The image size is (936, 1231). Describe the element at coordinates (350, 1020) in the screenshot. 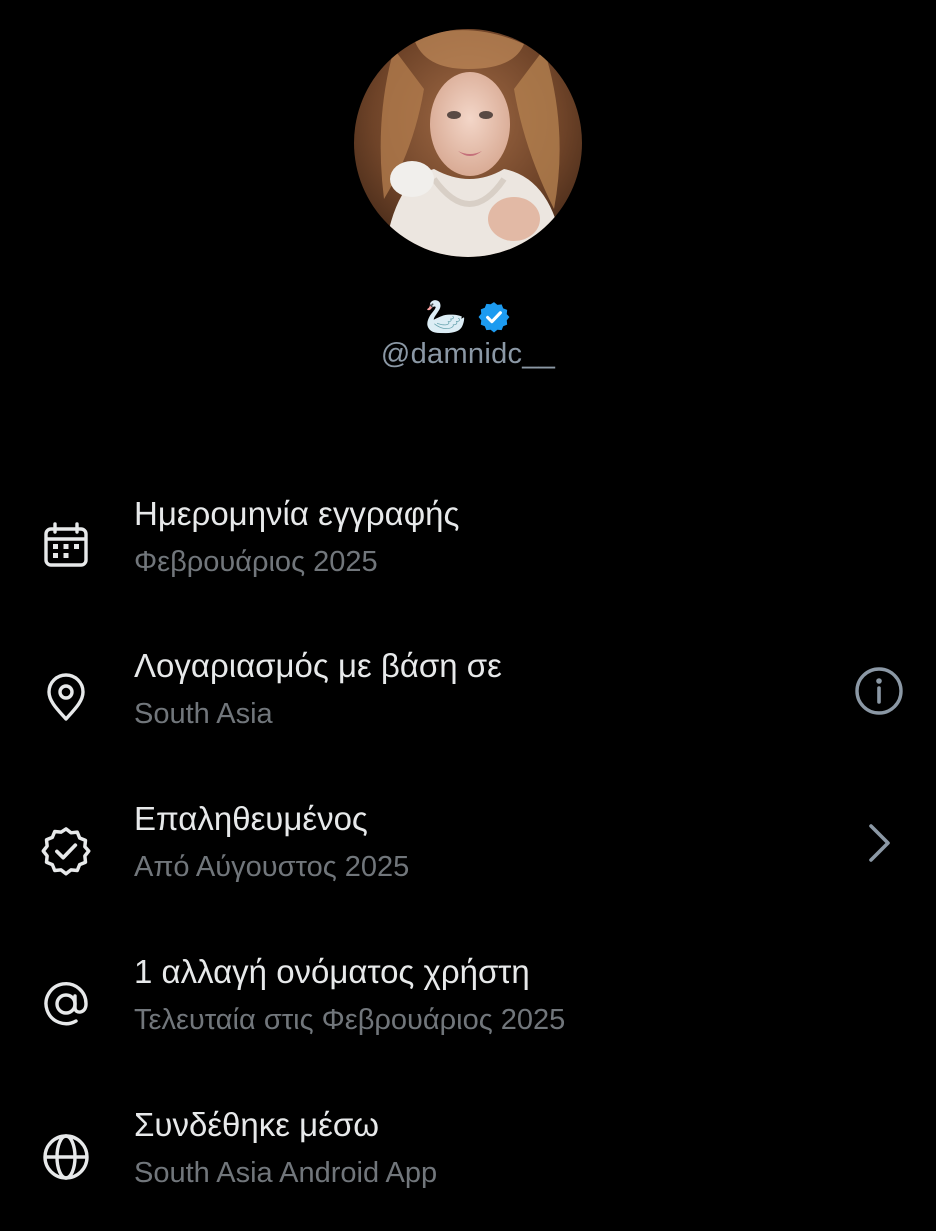

I see `detail-subtitle: Τελευταία στις Φεβρουάριος 2025` at that location.